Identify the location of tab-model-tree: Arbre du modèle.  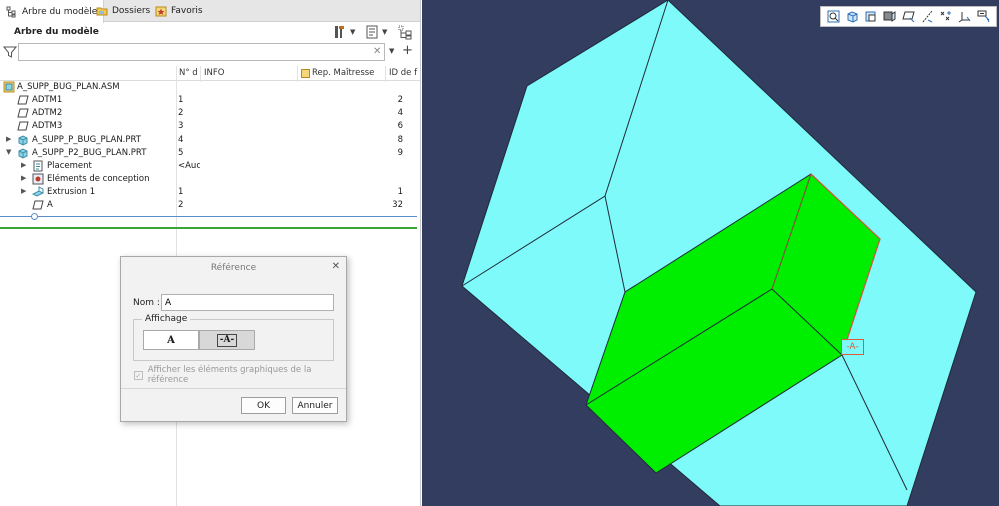
(52, 11).